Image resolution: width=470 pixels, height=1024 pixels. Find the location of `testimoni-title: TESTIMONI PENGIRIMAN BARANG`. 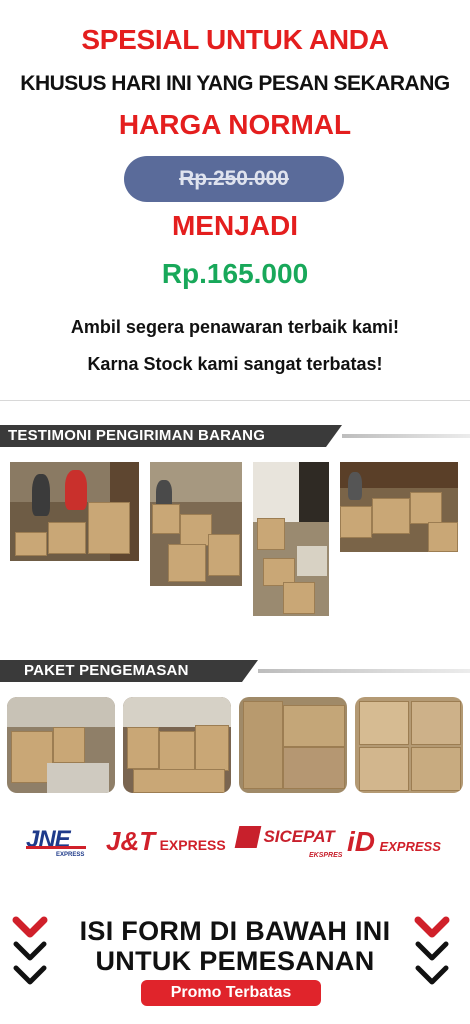

testimoni-title: TESTIMONI PENGIRIMAN BARANG is located at coordinates (137, 435).